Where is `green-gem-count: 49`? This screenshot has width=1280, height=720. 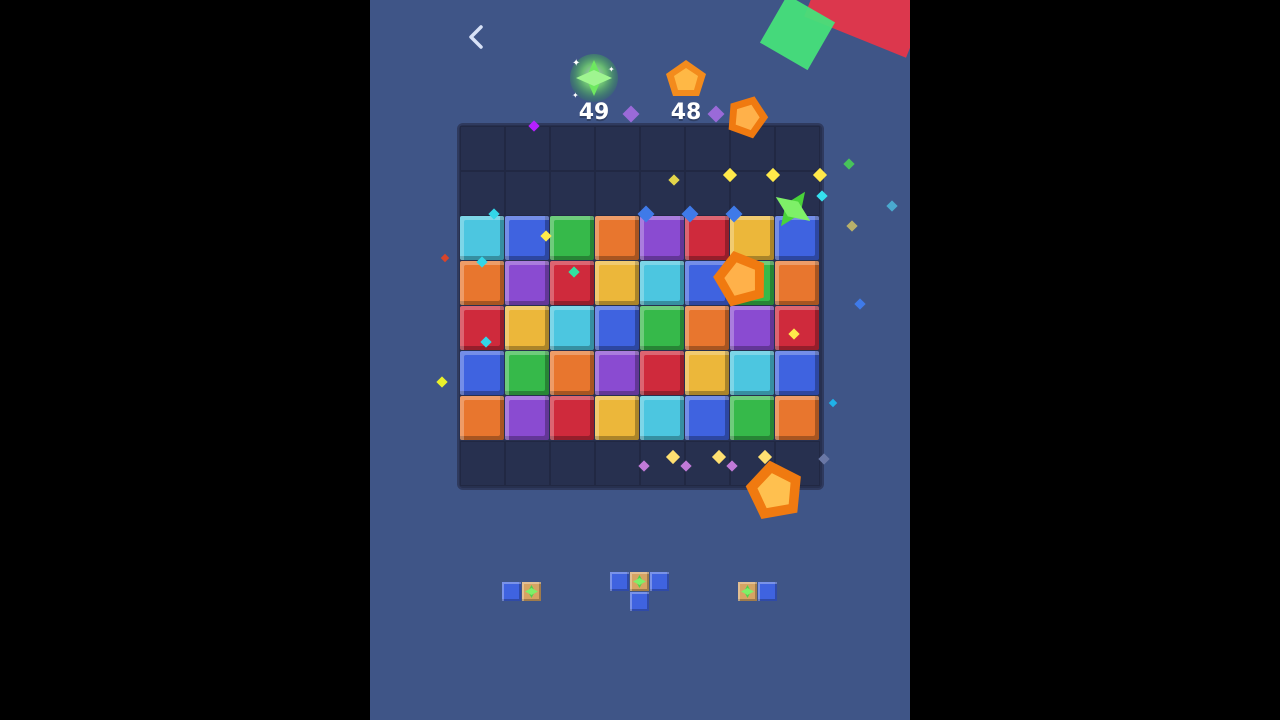
green-gem-count: 49 is located at coordinates (594, 112).